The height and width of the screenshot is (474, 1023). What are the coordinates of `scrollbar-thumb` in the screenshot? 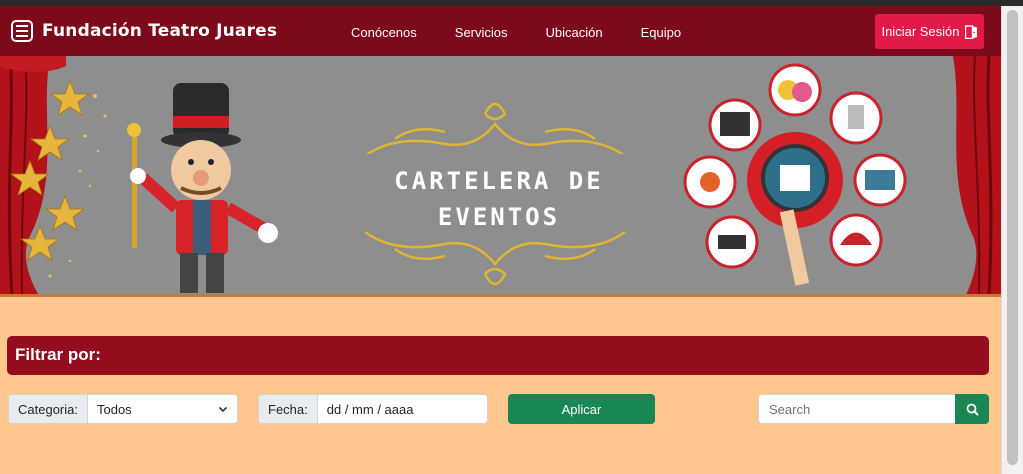 It's located at (1012, 237).